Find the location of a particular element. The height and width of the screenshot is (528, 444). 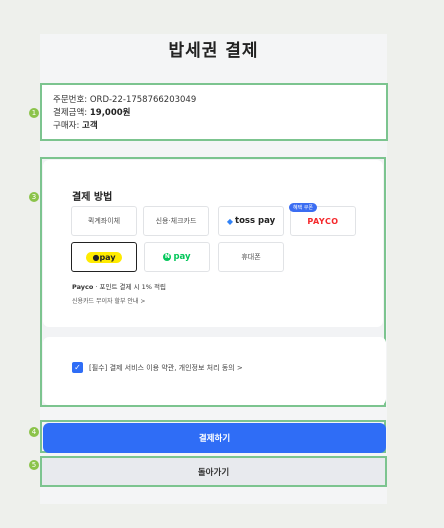

pay-button: 결제하기 is located at coordinates (214, 438).